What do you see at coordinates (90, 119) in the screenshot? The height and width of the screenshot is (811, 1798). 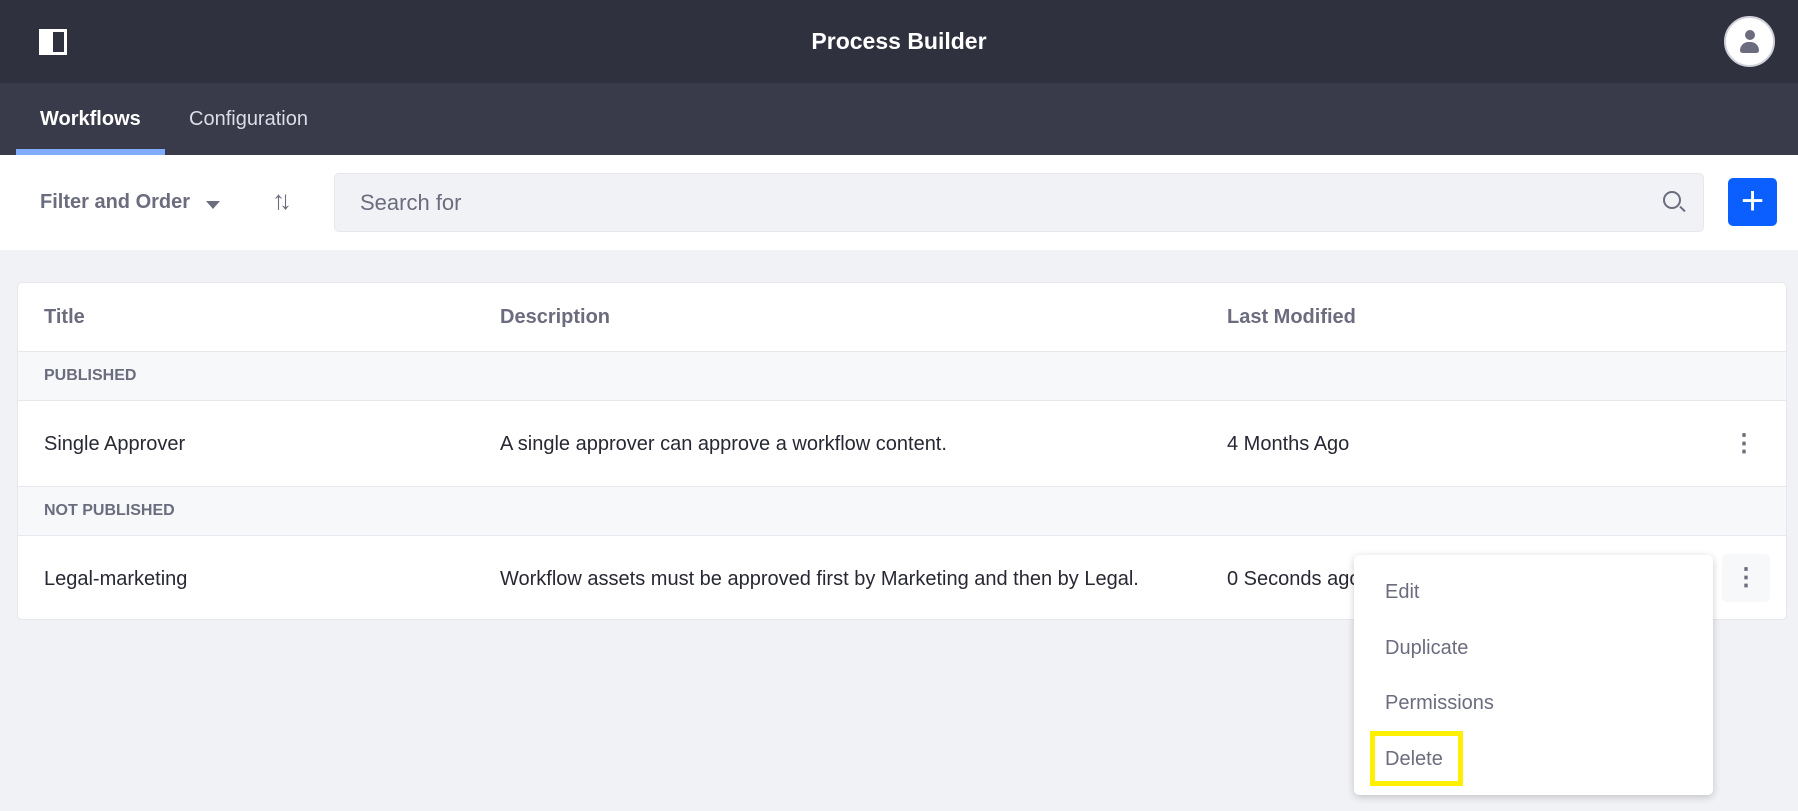 I see `tab-workflows: Workflows` at bounding box center [90, 119].